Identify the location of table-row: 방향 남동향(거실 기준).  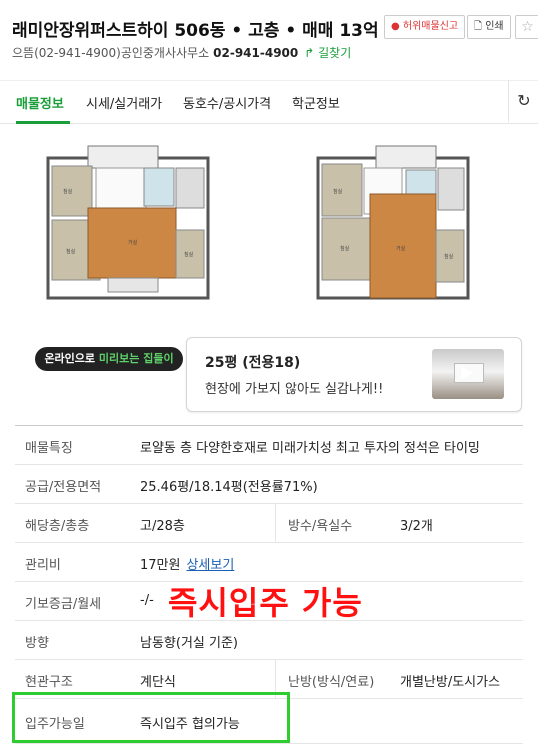
(269, 640).